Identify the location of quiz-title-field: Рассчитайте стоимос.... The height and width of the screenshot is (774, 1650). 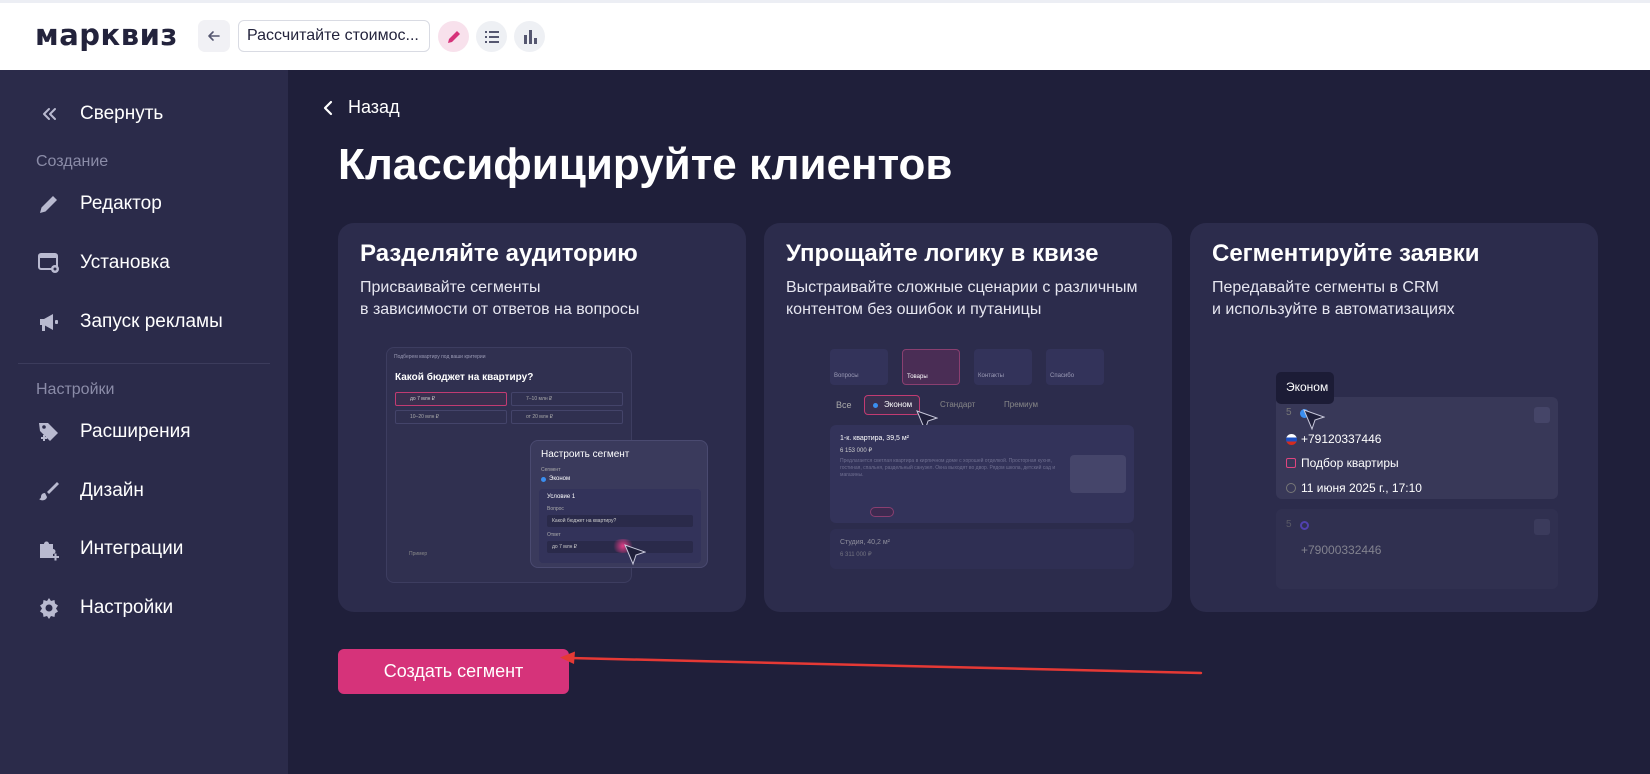
(334, 36).